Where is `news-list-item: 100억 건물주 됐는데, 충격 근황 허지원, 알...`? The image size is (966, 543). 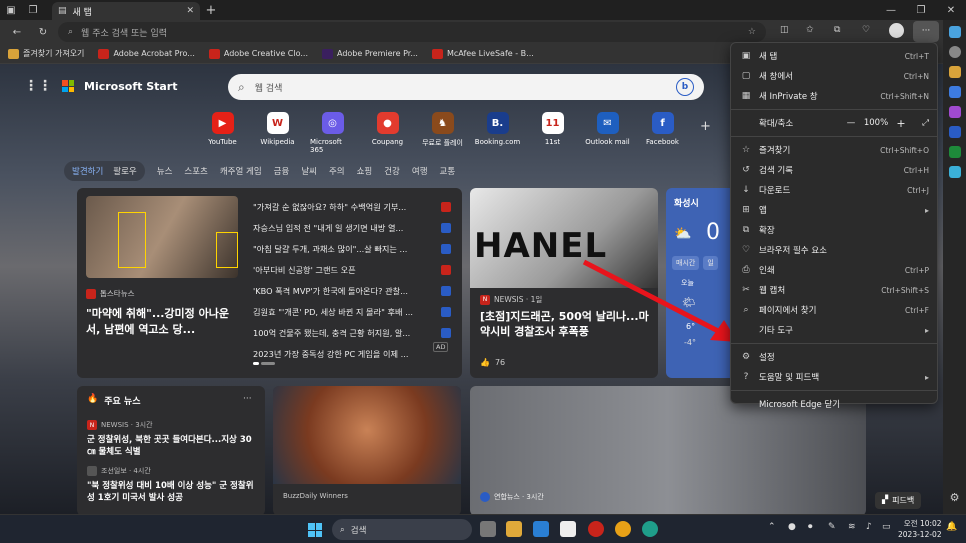 news-list-item: 100억 건물주 됐는데, 충격 근황 허지원, 알... is located at coordinates (352, 332).